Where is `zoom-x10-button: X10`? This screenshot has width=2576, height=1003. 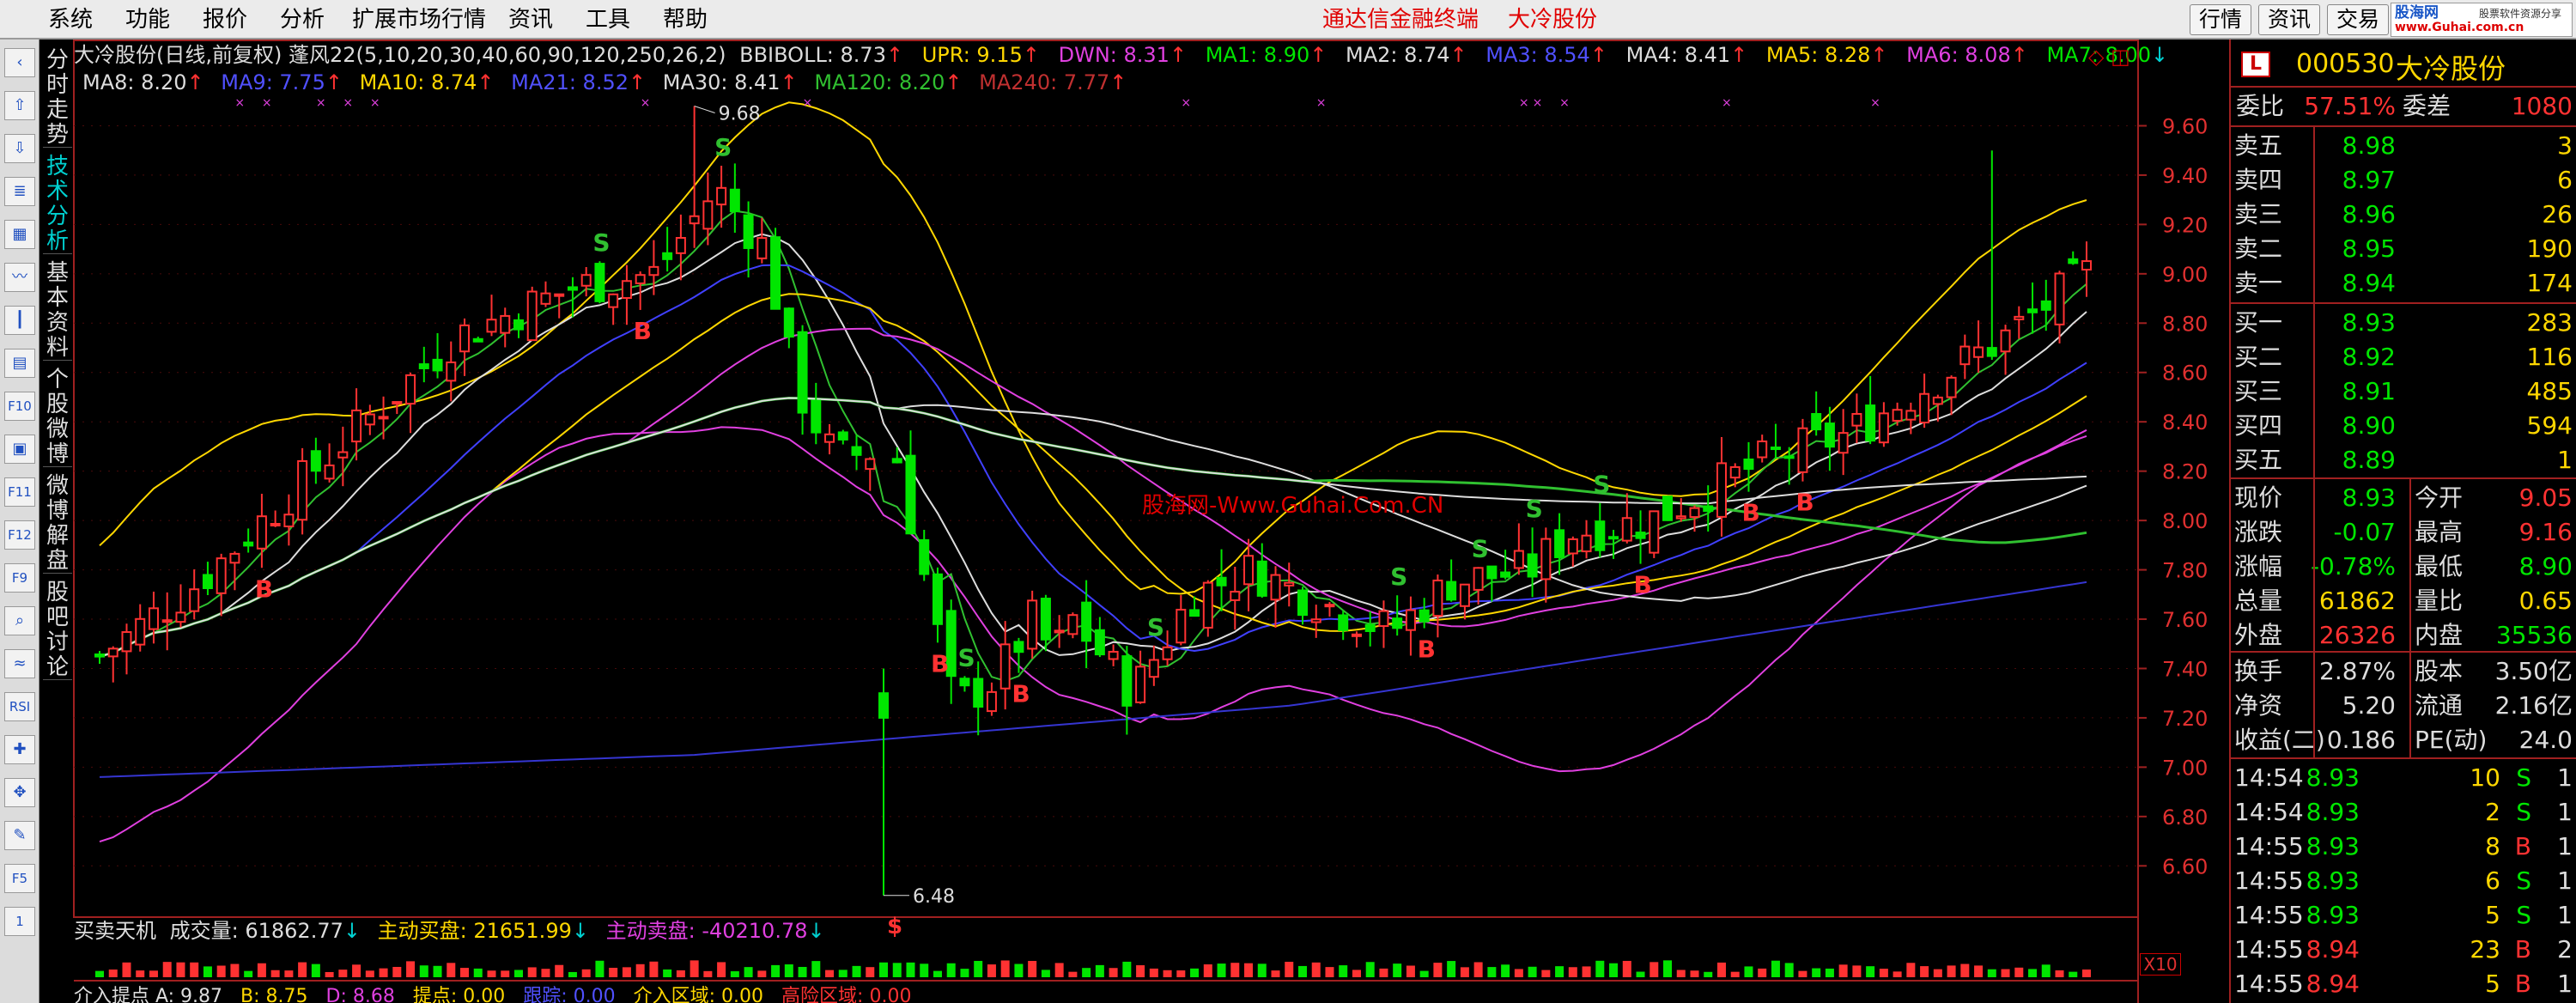
zoom-x10-button: X10 is located at coordinates (2160, 964).